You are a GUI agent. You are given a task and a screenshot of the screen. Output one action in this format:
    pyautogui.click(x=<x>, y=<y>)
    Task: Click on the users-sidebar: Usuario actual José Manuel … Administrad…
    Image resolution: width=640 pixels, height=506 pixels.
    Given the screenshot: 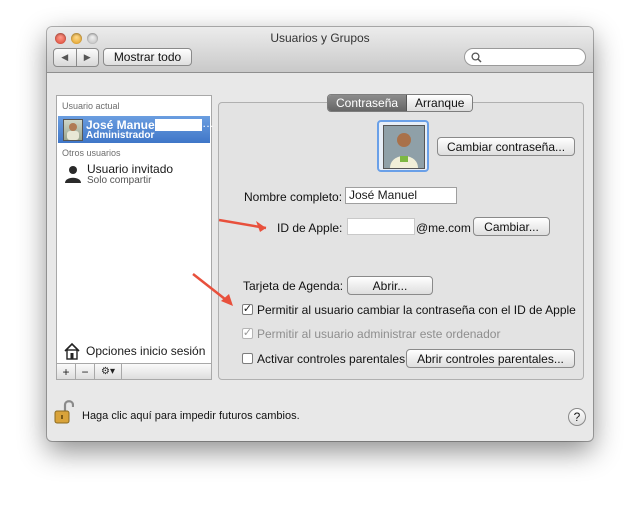 What is the action you would take?
    pyautogui.click(x=135, y=237)
    